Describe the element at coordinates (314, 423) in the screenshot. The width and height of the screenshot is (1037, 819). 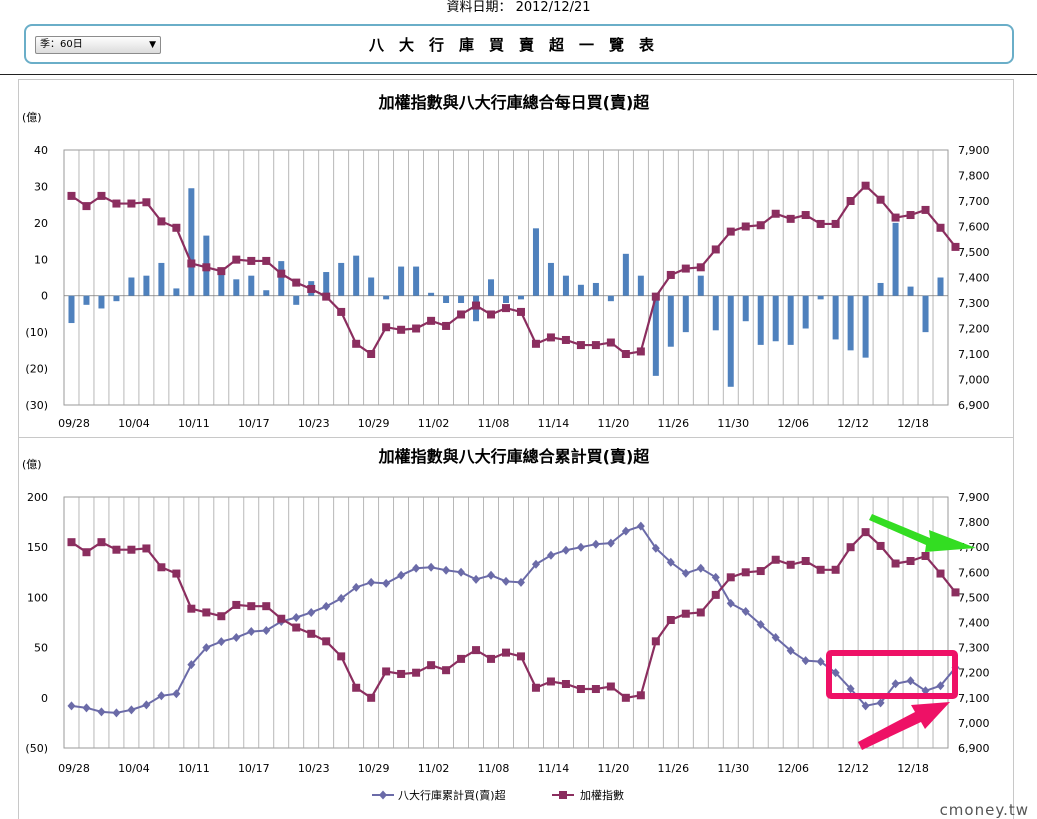
I see `x-tick-label: 10/23` at that location.